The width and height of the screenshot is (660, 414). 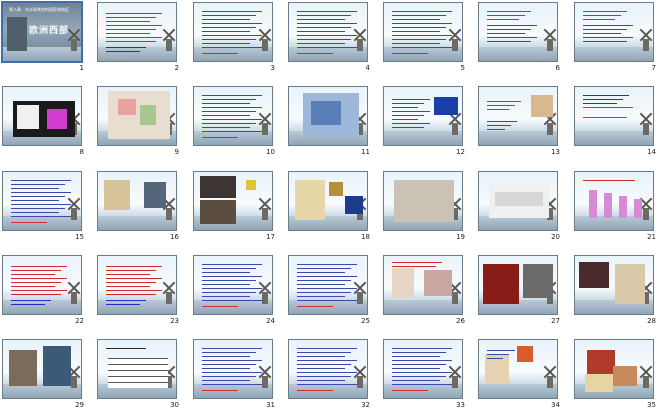 I want to click on slide-thumbnail-32: 32, so click(x=330, y=373).